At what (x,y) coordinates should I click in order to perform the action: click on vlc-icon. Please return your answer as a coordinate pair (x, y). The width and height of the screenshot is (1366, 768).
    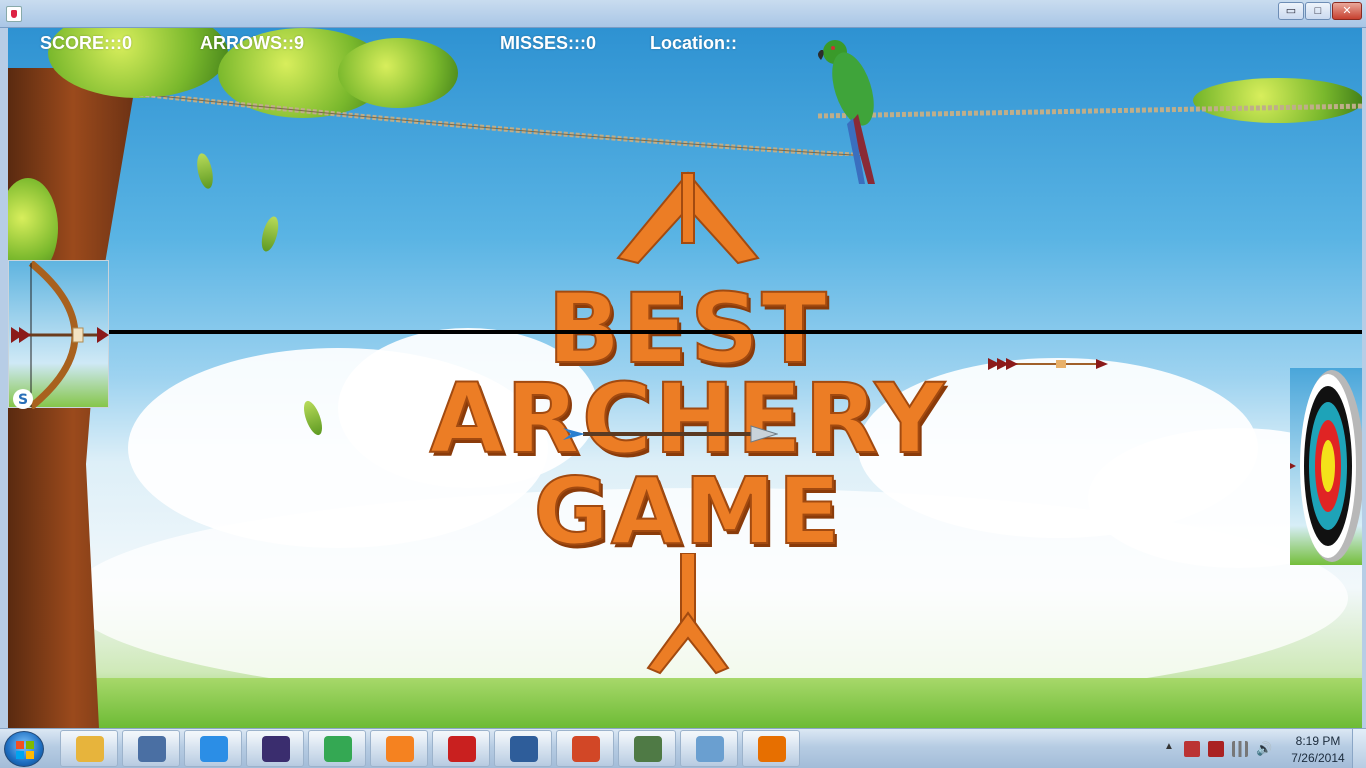
    Looking at the image, I should click on (400, 749).